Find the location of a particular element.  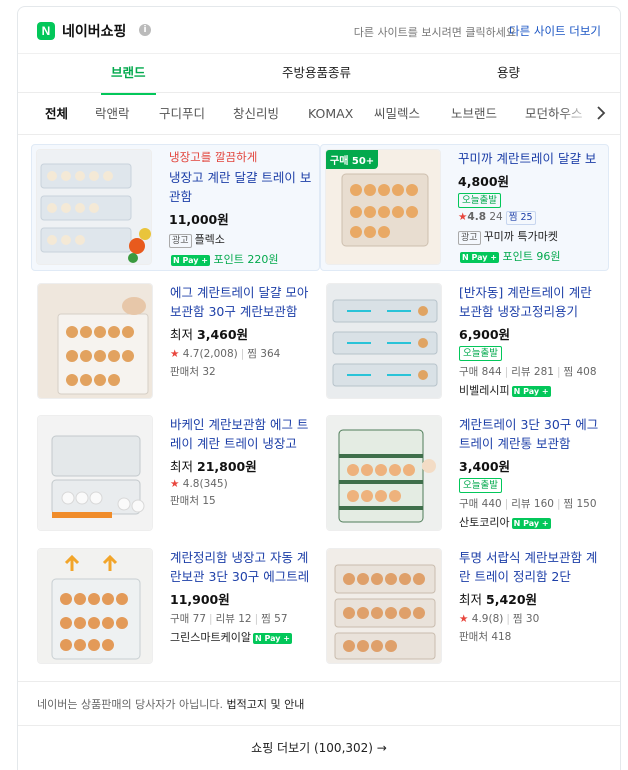

seller-name: 비벨레시피 is located at coordinates (484, 390).